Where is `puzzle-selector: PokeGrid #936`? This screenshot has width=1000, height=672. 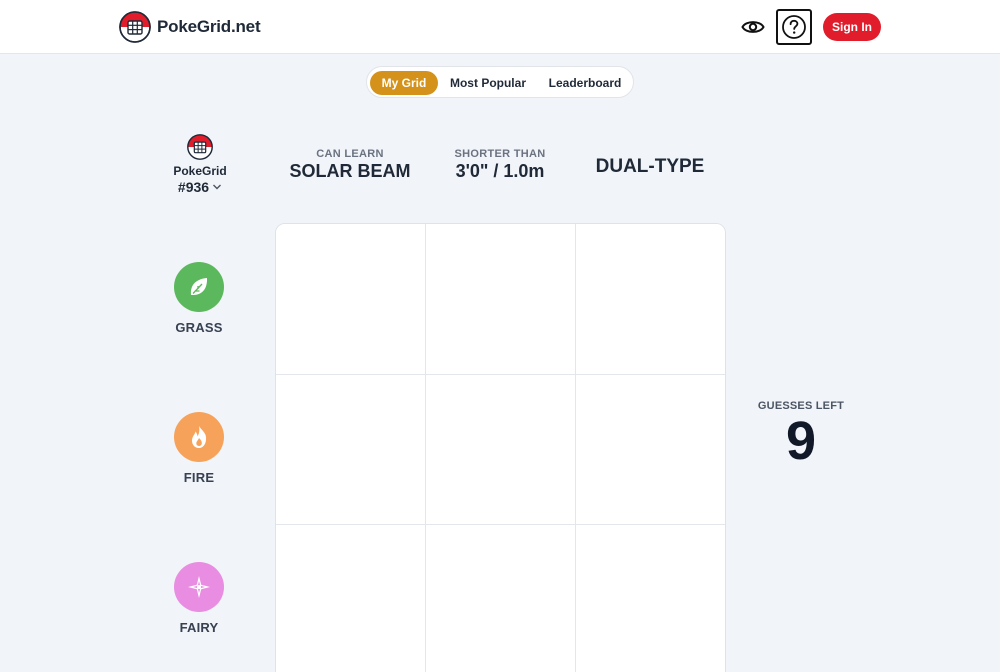 puzzle-selector: PokeGrid #936 is located at coordinates (200, 164).